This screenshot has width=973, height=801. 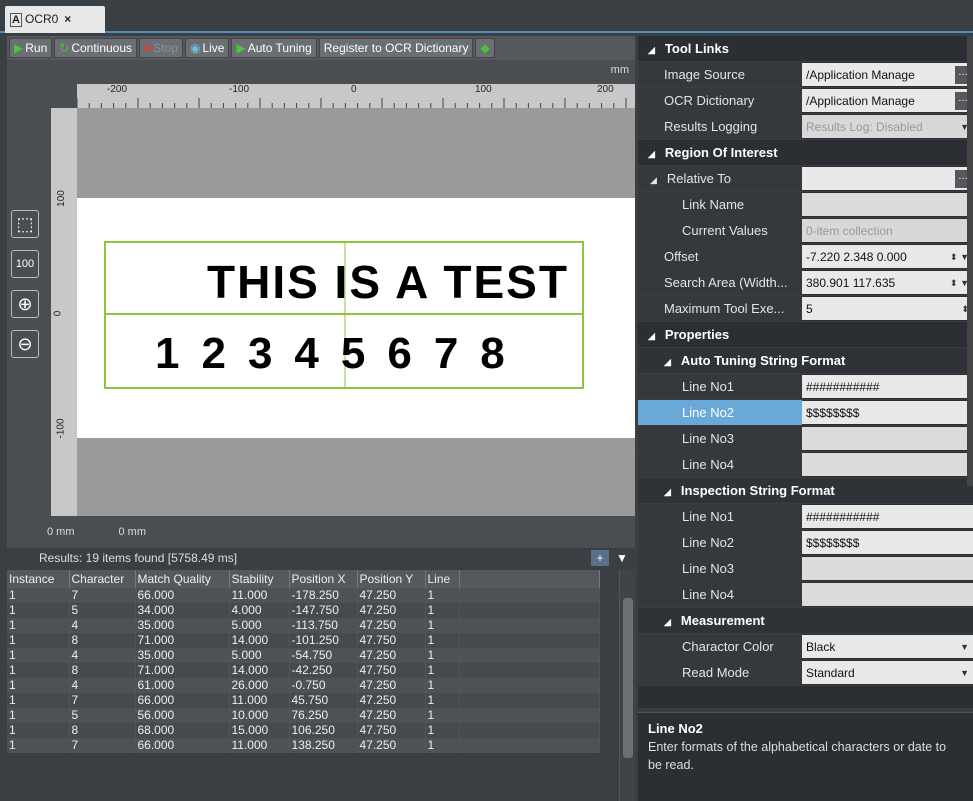 I want to click on zoom-in-icon: ⊕, so click(x=25, y=304).